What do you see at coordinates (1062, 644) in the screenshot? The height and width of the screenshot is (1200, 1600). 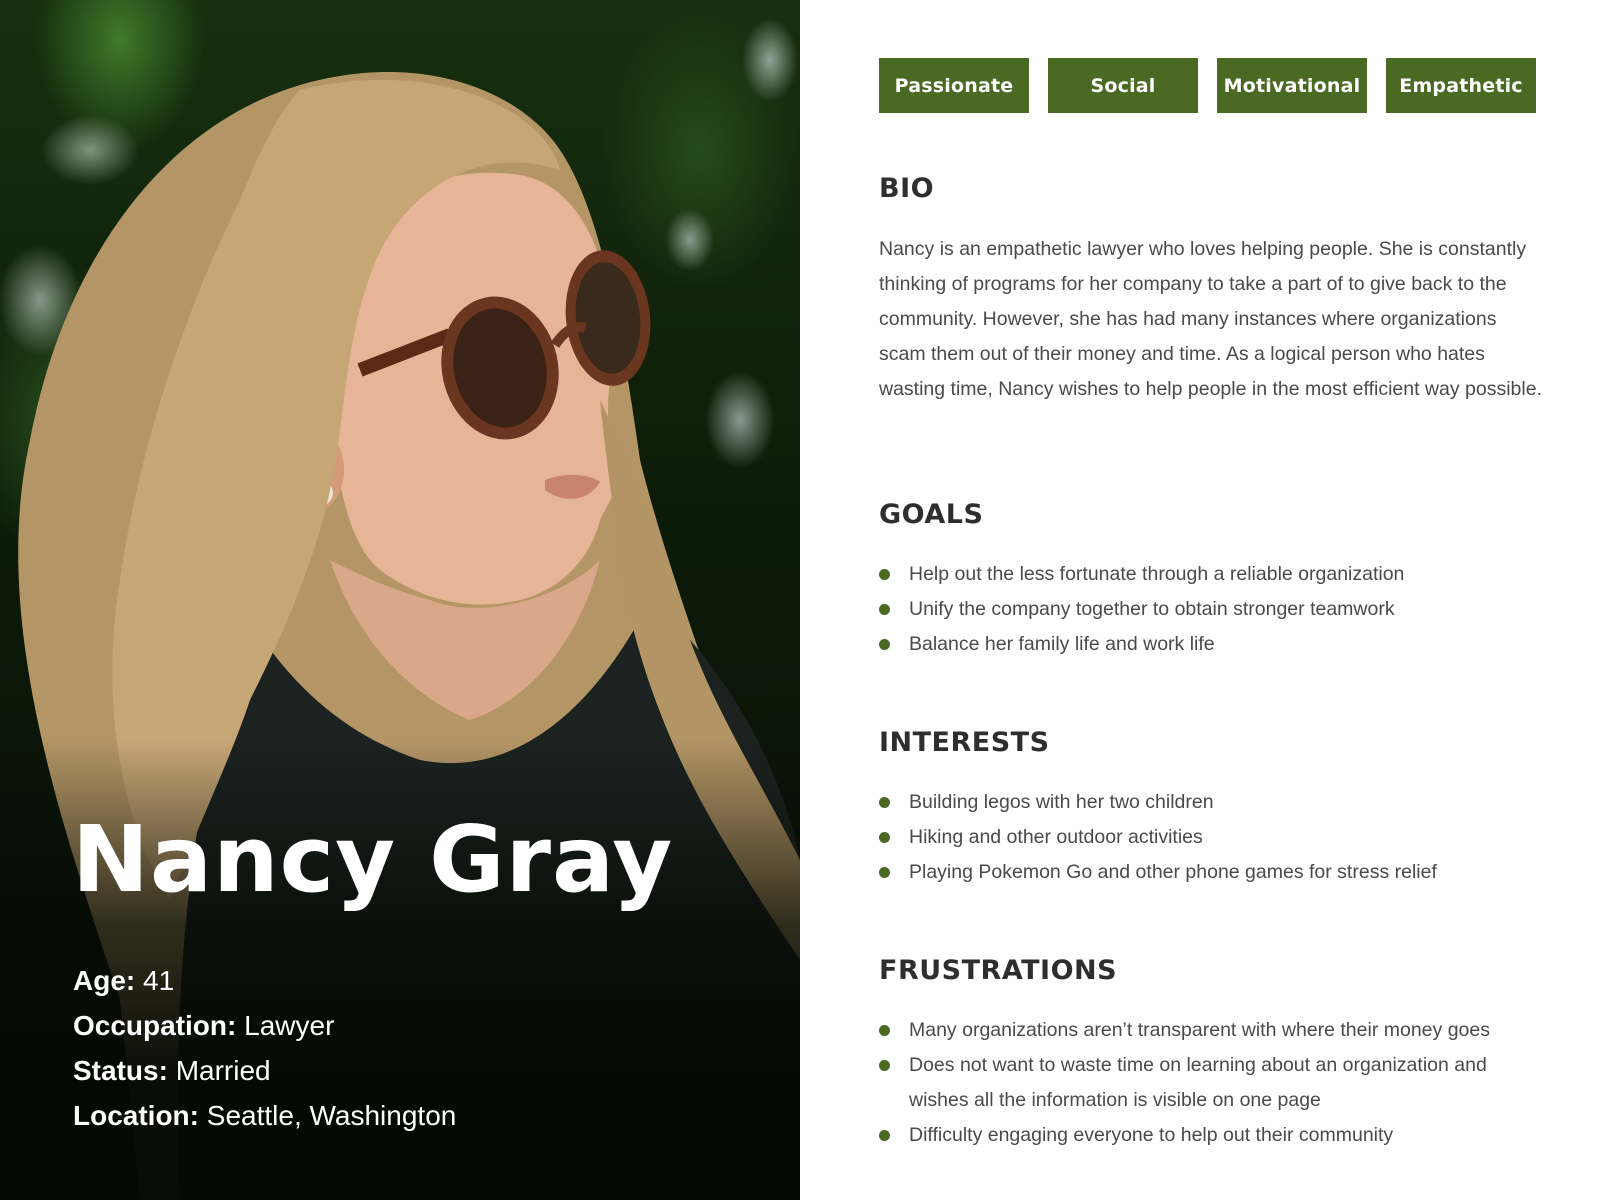 I see `goal-item-text: Balance her family life and work life` at bounding box center [1062, 644].